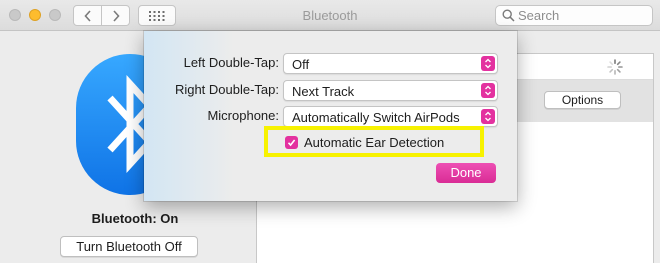 The image size is (660, 263). What do you see at coordinates (243, 115) in the screenshot?
I see `microphone-label: Microphone:` at bounding box center [243, 115].